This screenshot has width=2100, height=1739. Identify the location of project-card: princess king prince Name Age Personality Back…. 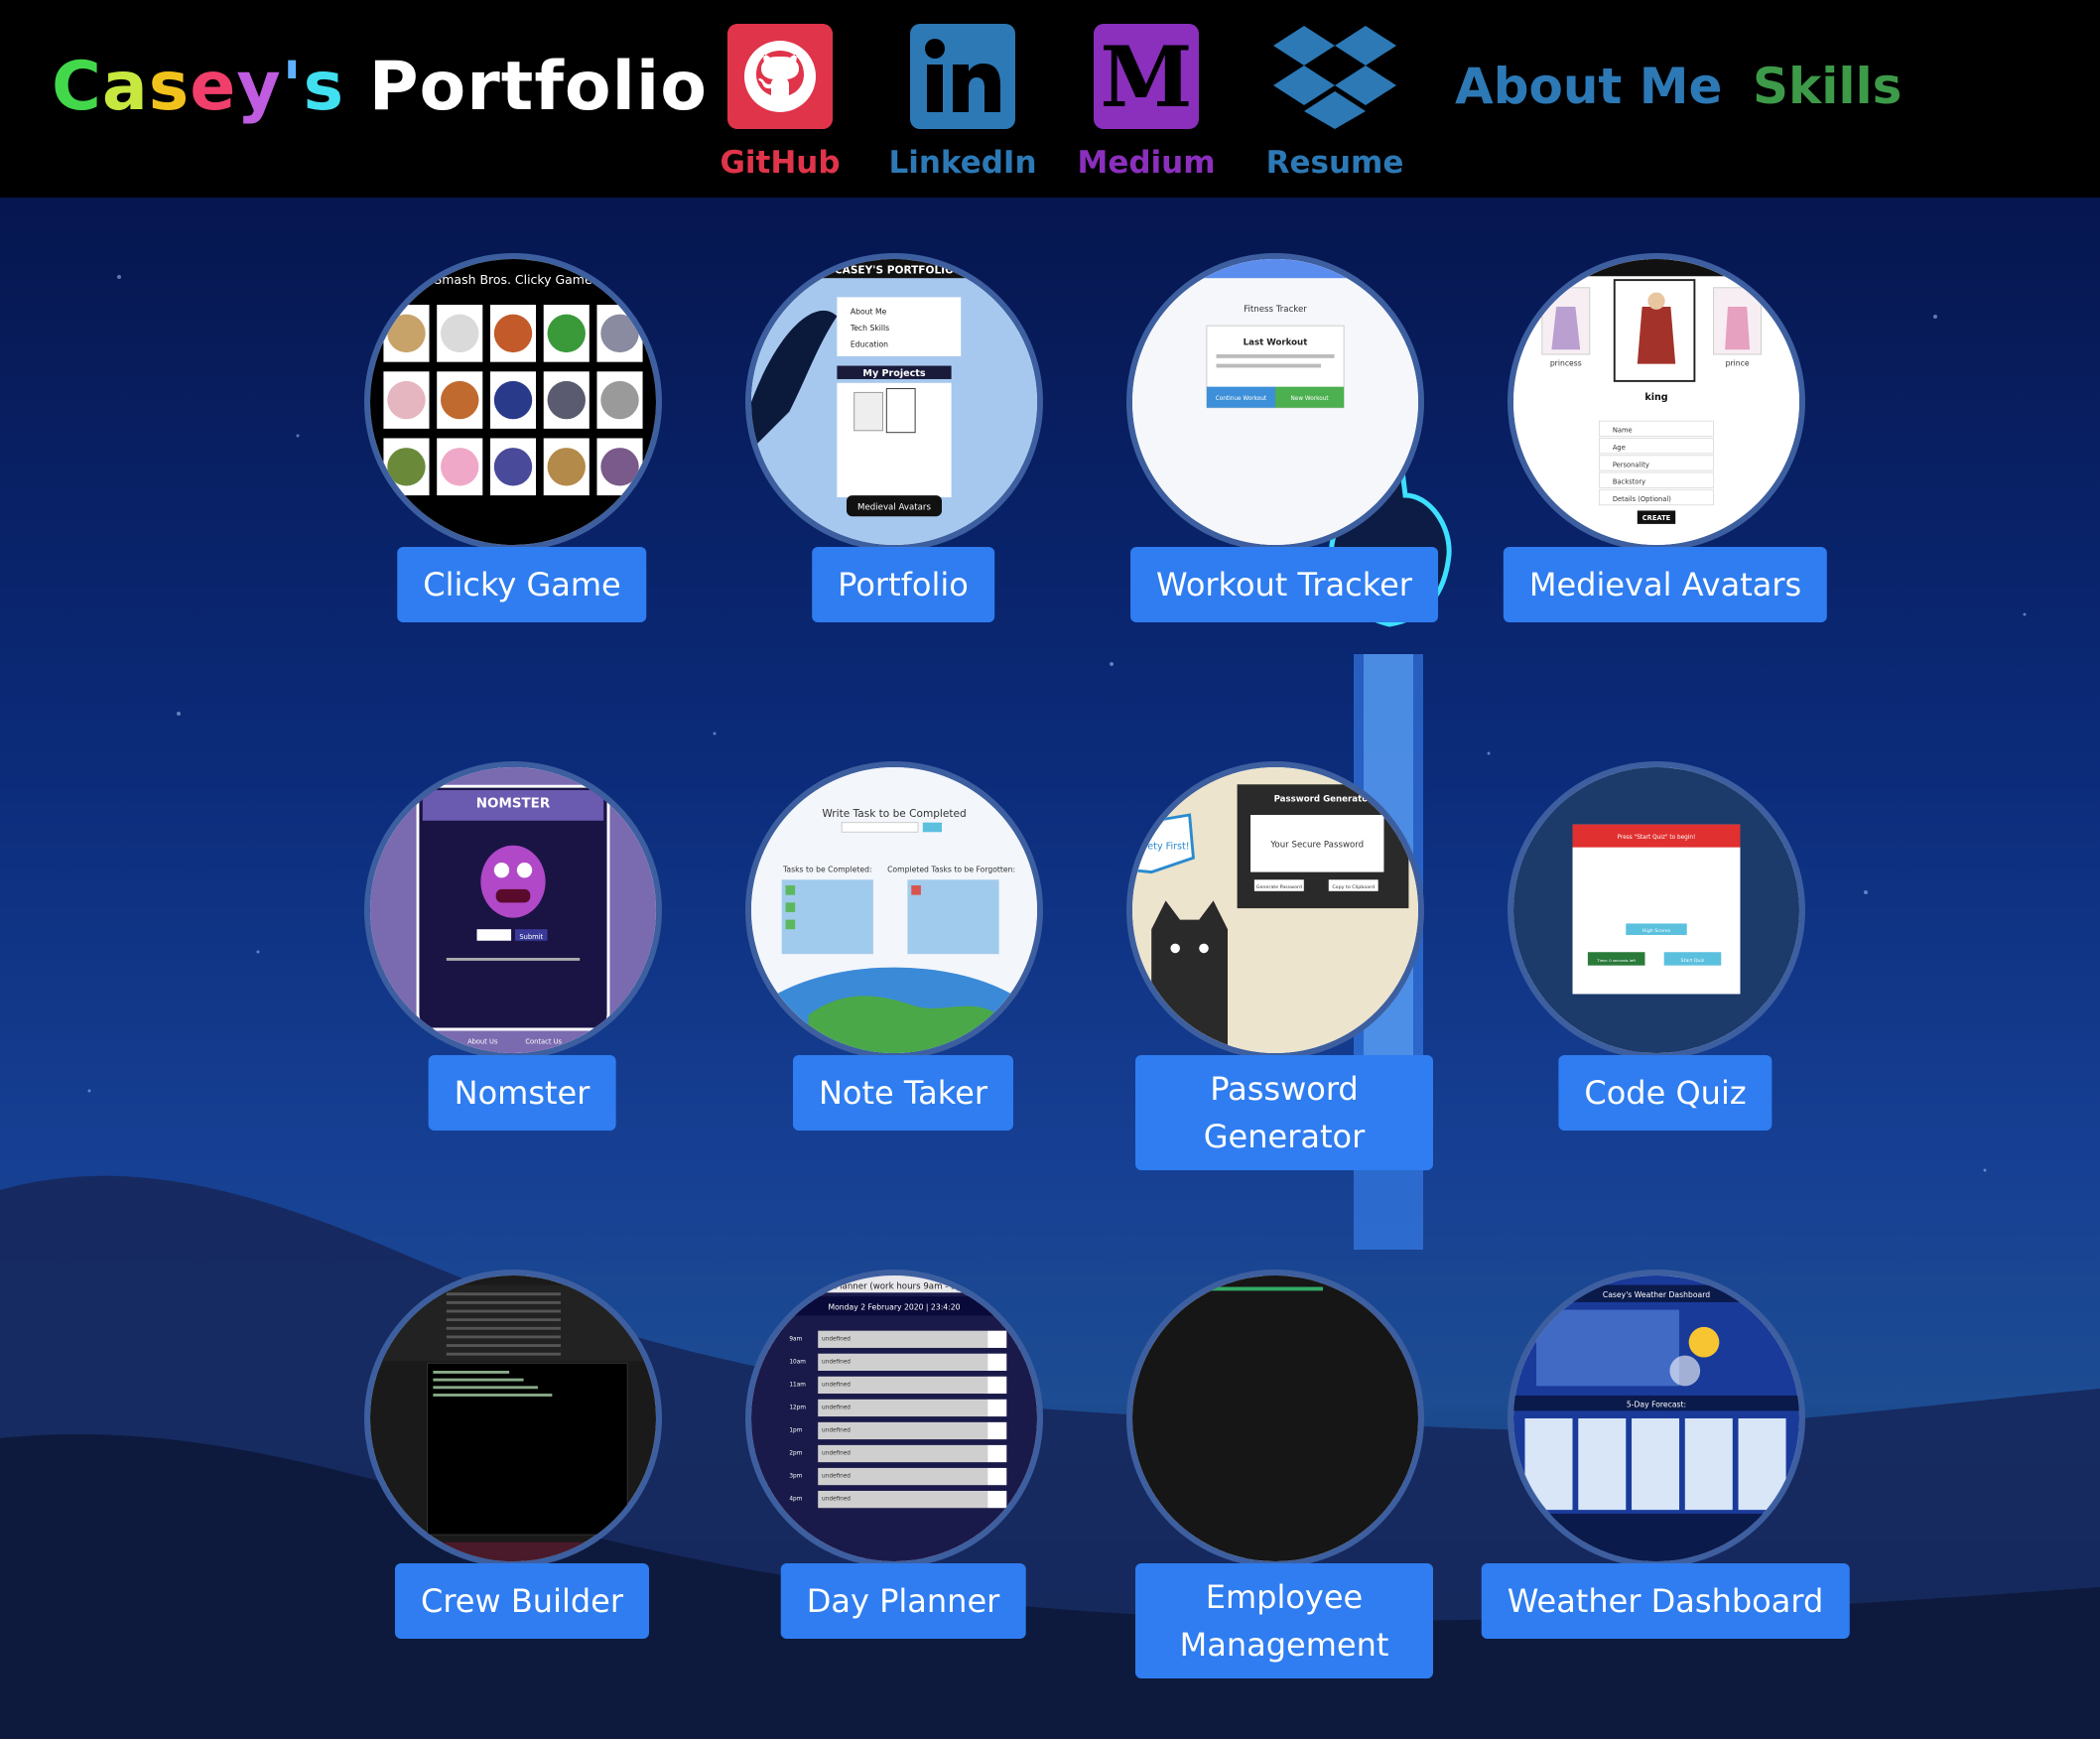
(1665, 477).